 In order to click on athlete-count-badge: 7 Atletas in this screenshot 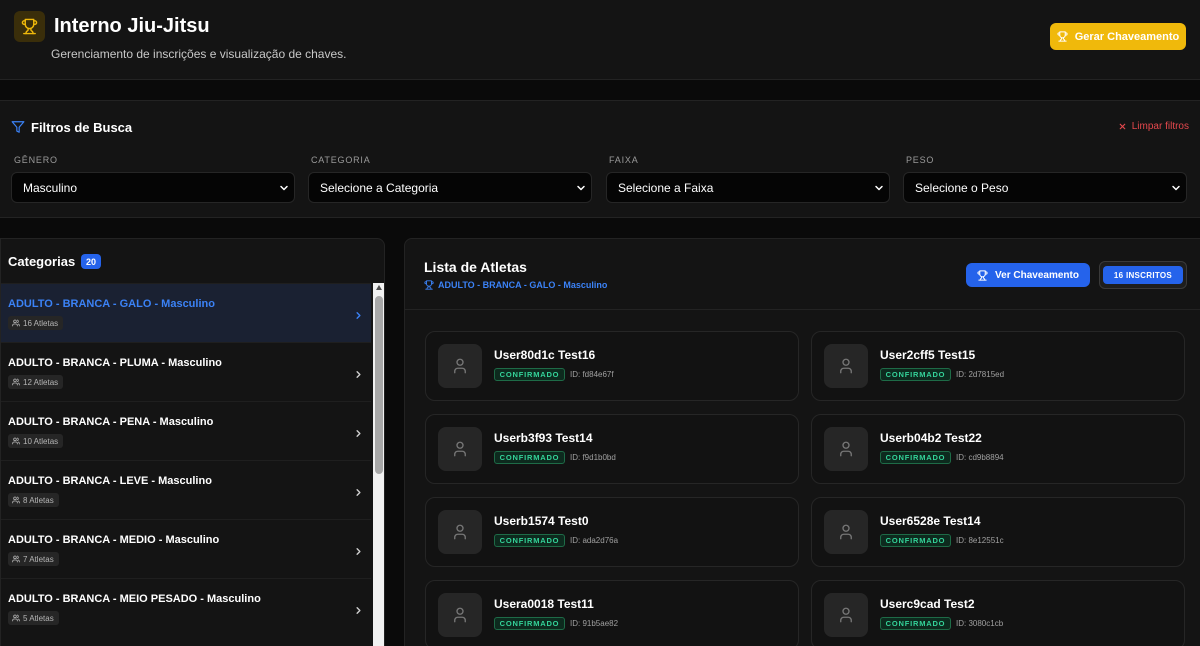, I will do `click(33, 559)`.